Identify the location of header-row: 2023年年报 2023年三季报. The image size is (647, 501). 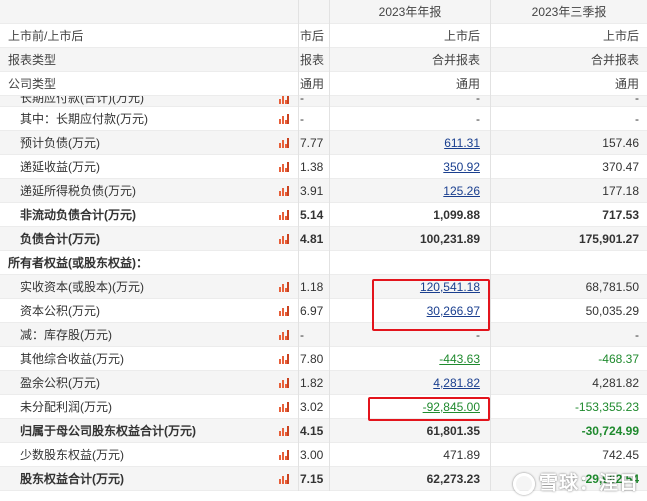
(323, 12).